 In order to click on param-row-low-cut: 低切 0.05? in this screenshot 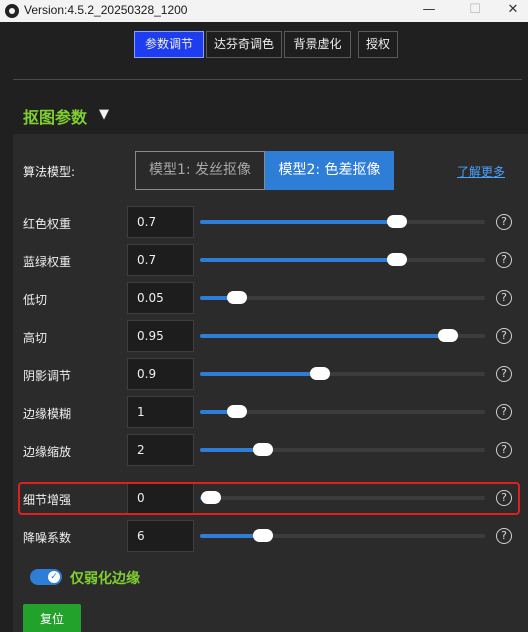, I will do `click(264, 299)`.